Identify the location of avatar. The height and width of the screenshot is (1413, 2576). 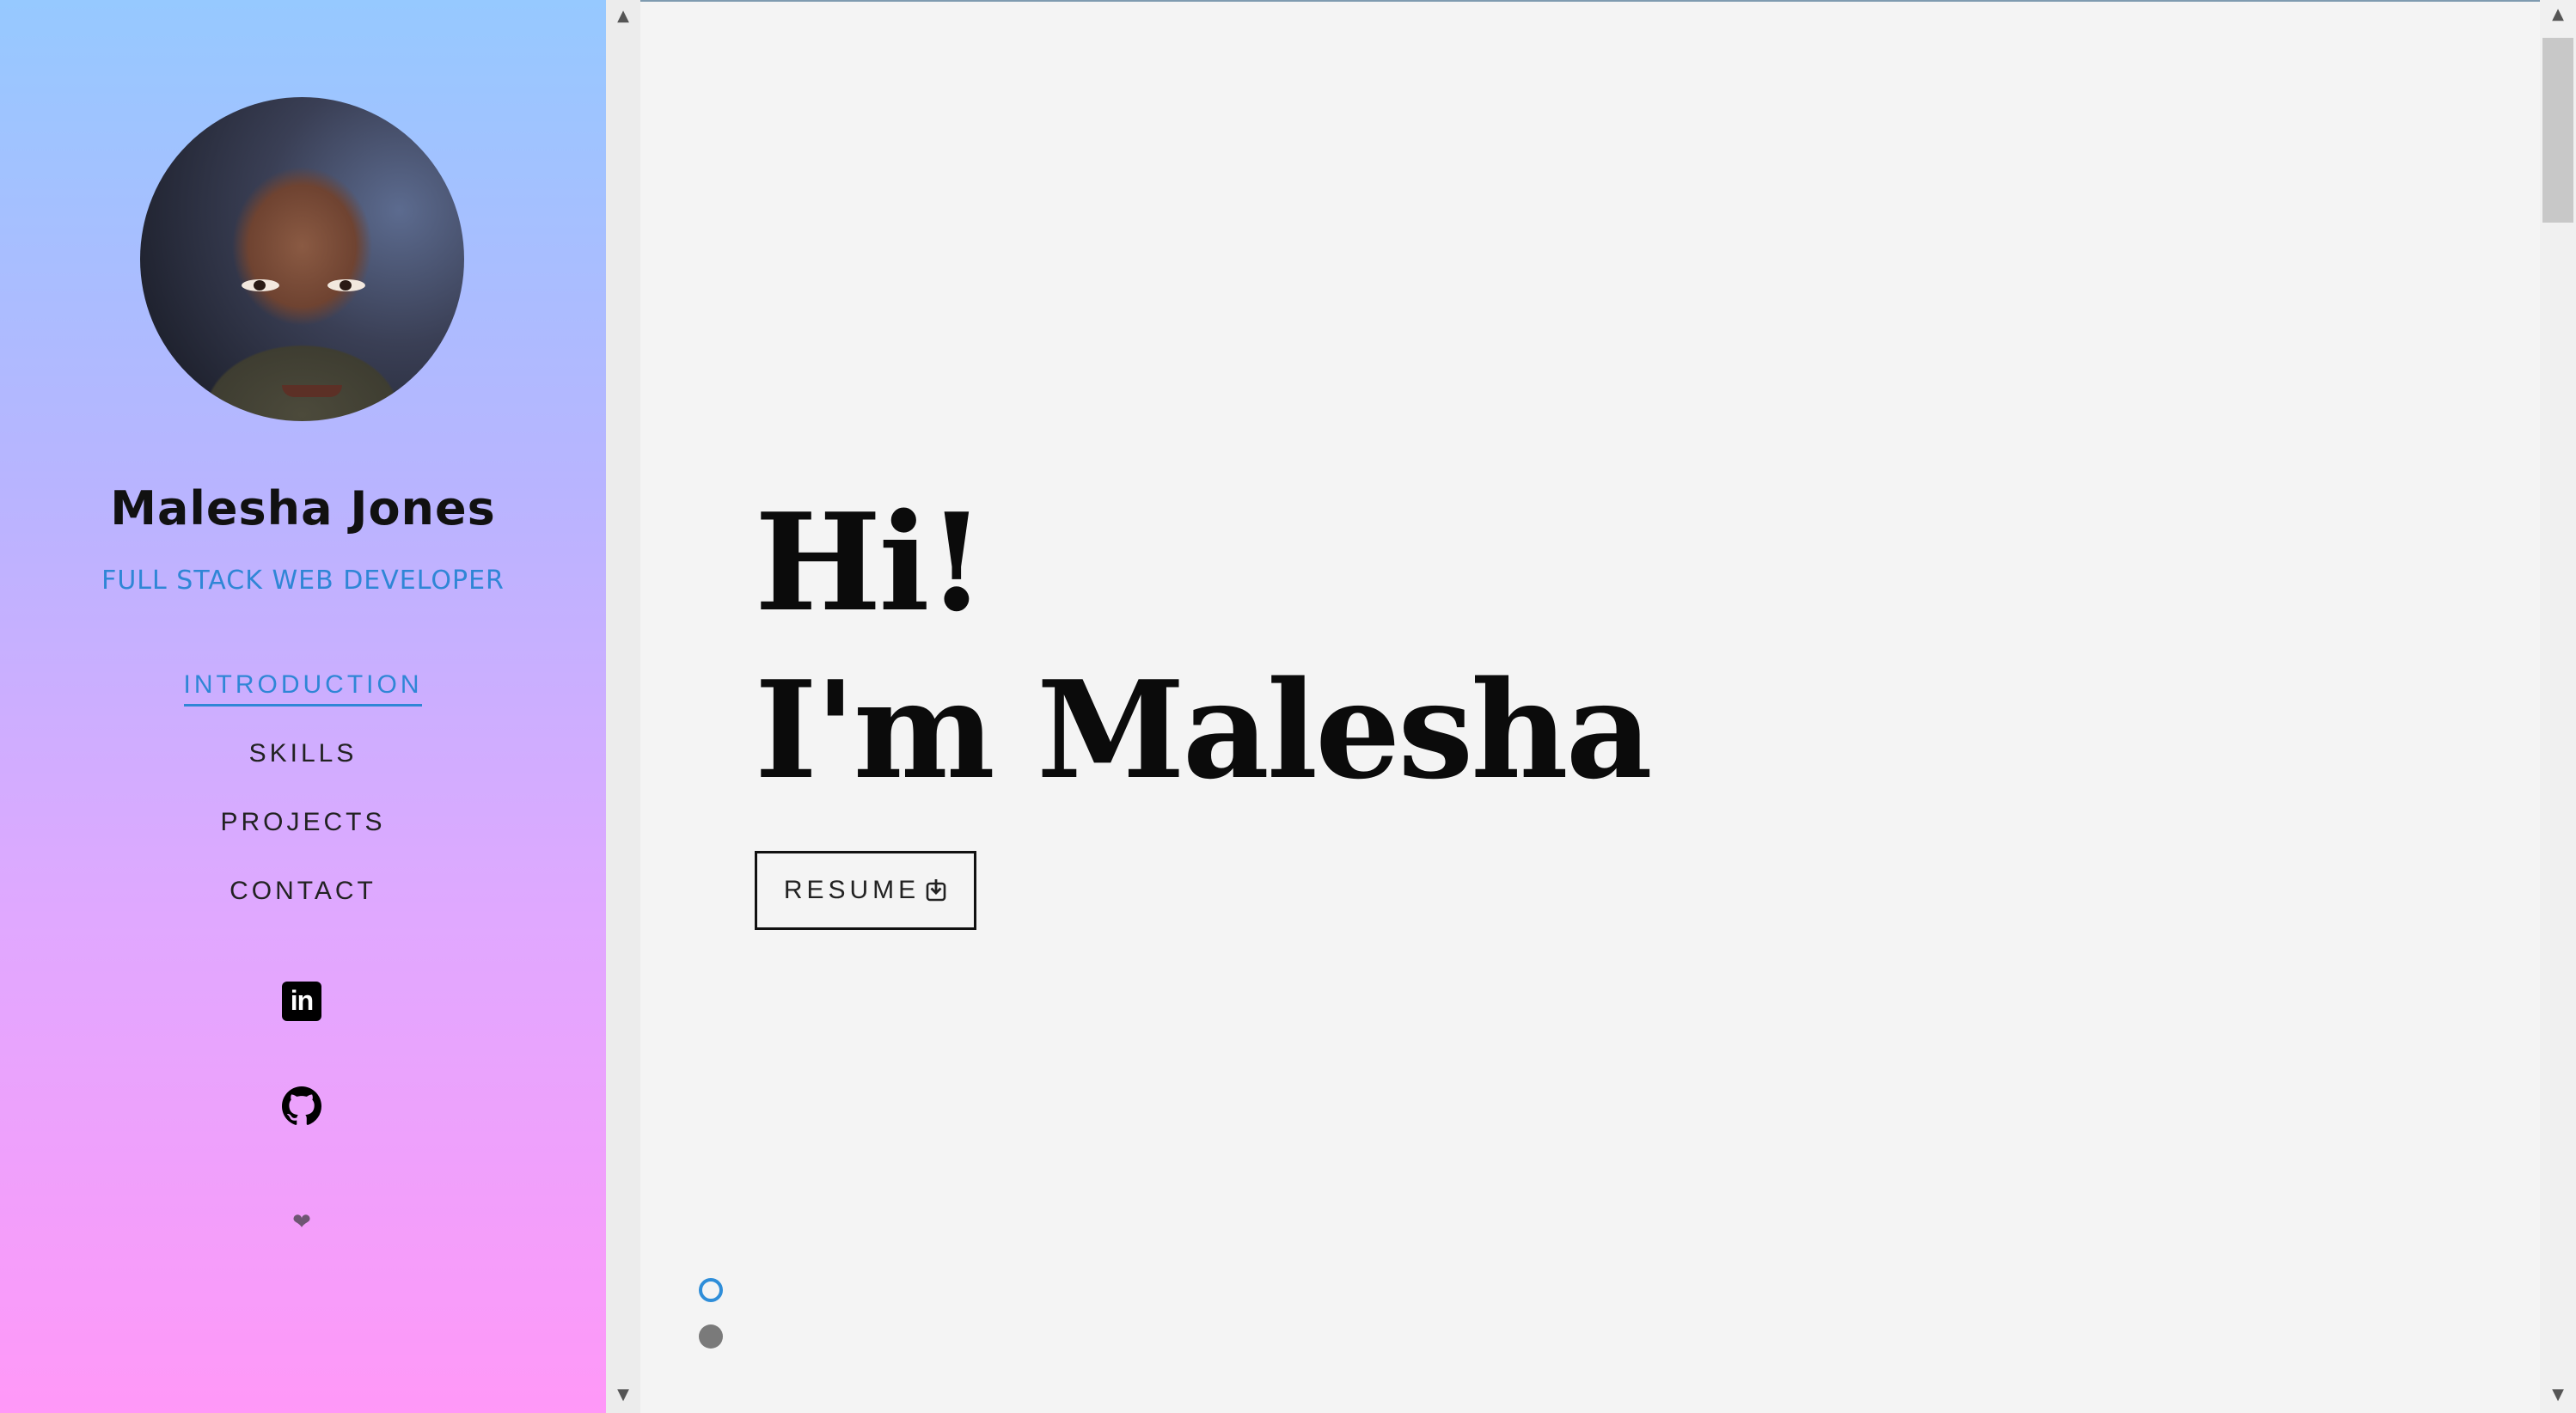
(302, 259).